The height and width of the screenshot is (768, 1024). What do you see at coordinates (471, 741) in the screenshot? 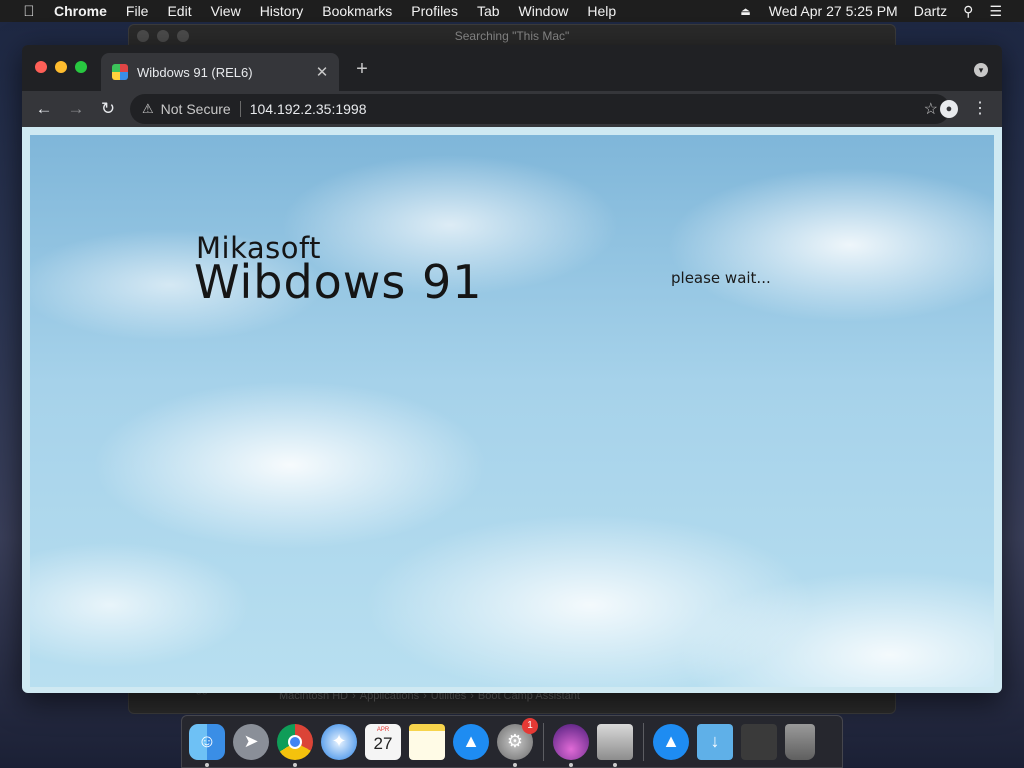
I see `app-store-icon: ▲` at bounding box center [471, 741].